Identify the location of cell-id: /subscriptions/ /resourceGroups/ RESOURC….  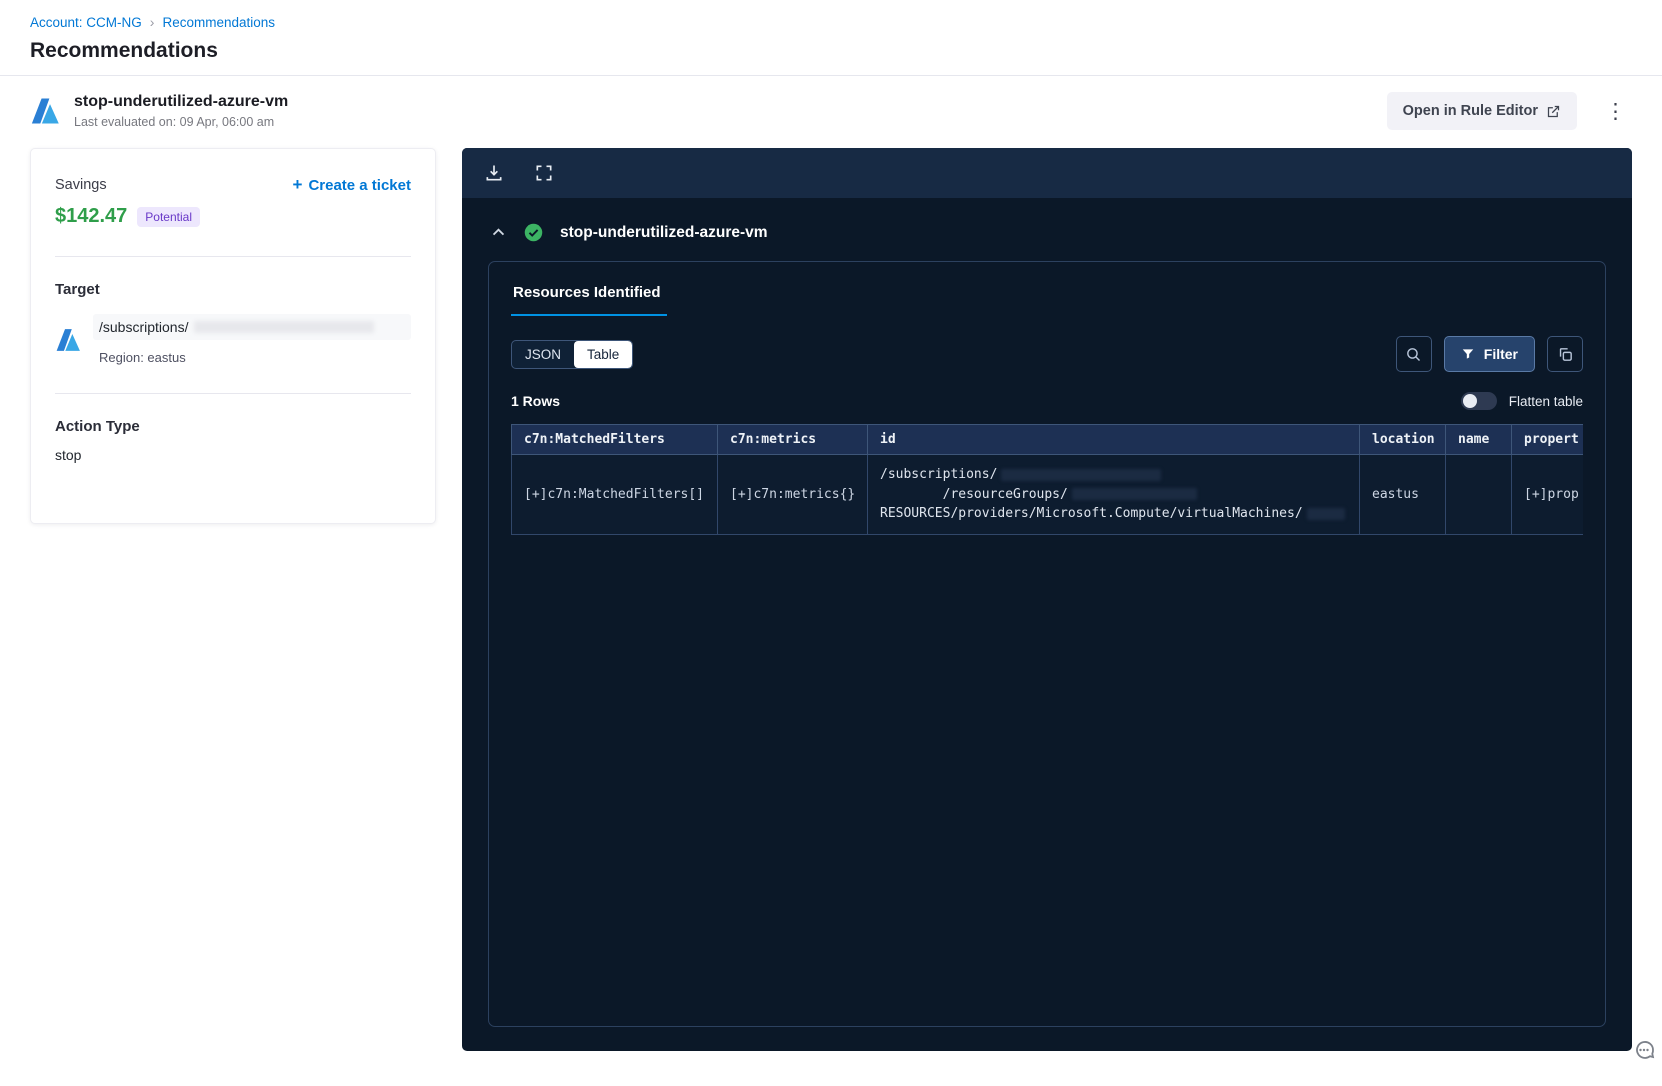
(1113, 494).